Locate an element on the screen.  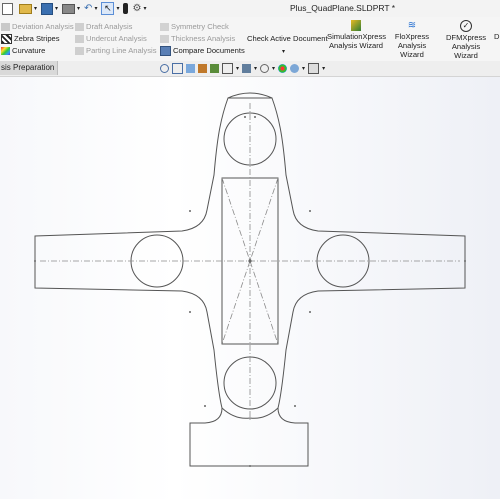
select-pointer-icon: ↖ is located at coordinates (108, 8).